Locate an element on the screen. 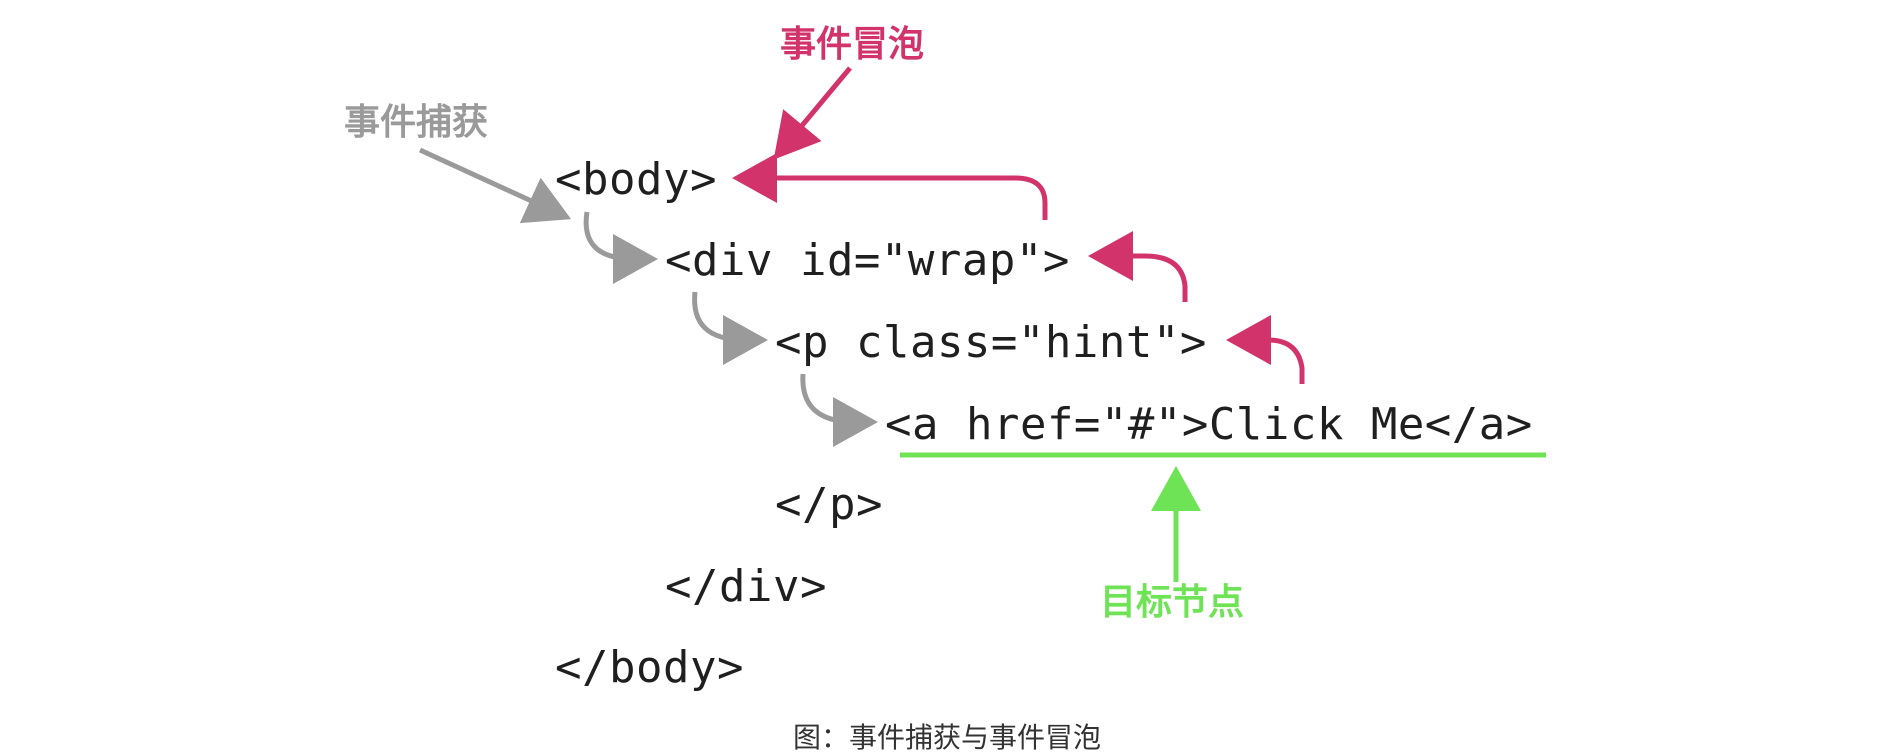 This screenshot has height=756, width=1904. capture-arrow-p-a is located at coordinates (839, 410).